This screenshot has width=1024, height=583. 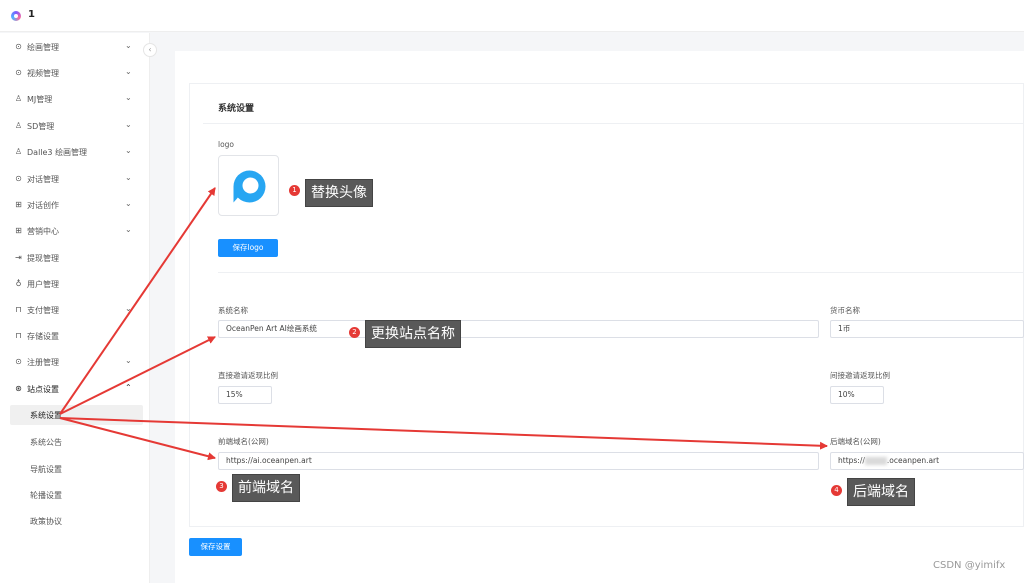 I want to click on sidebar-item-label: SD管理, so click(x=41, y=126).